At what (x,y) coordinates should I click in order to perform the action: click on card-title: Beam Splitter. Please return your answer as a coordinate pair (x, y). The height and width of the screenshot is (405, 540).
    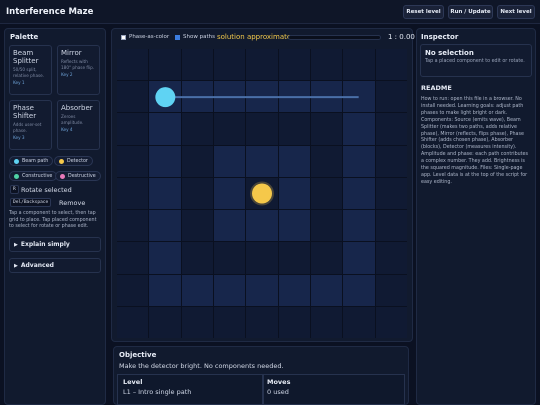
    Looking at the image, I should click on (26, 57).